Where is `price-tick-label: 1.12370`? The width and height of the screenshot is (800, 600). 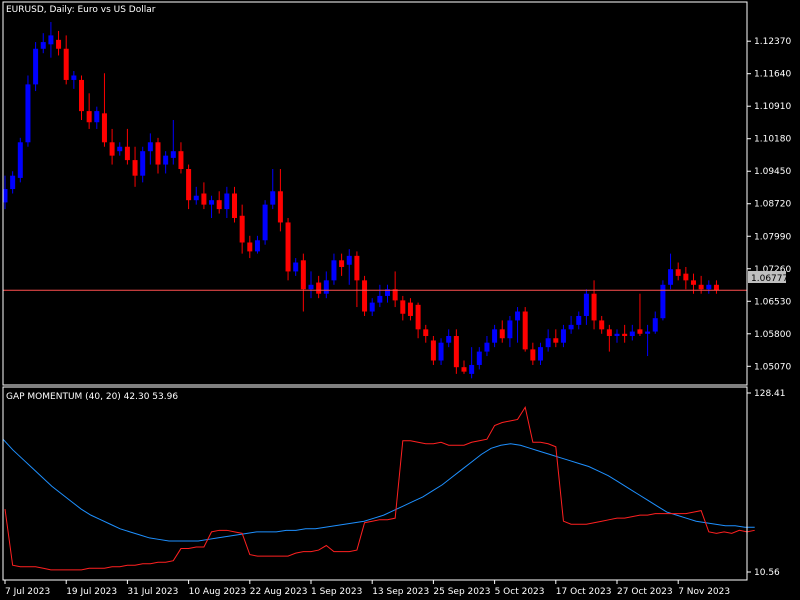 price-tick-label: 1.12370 is located at coordinates (772, 42).